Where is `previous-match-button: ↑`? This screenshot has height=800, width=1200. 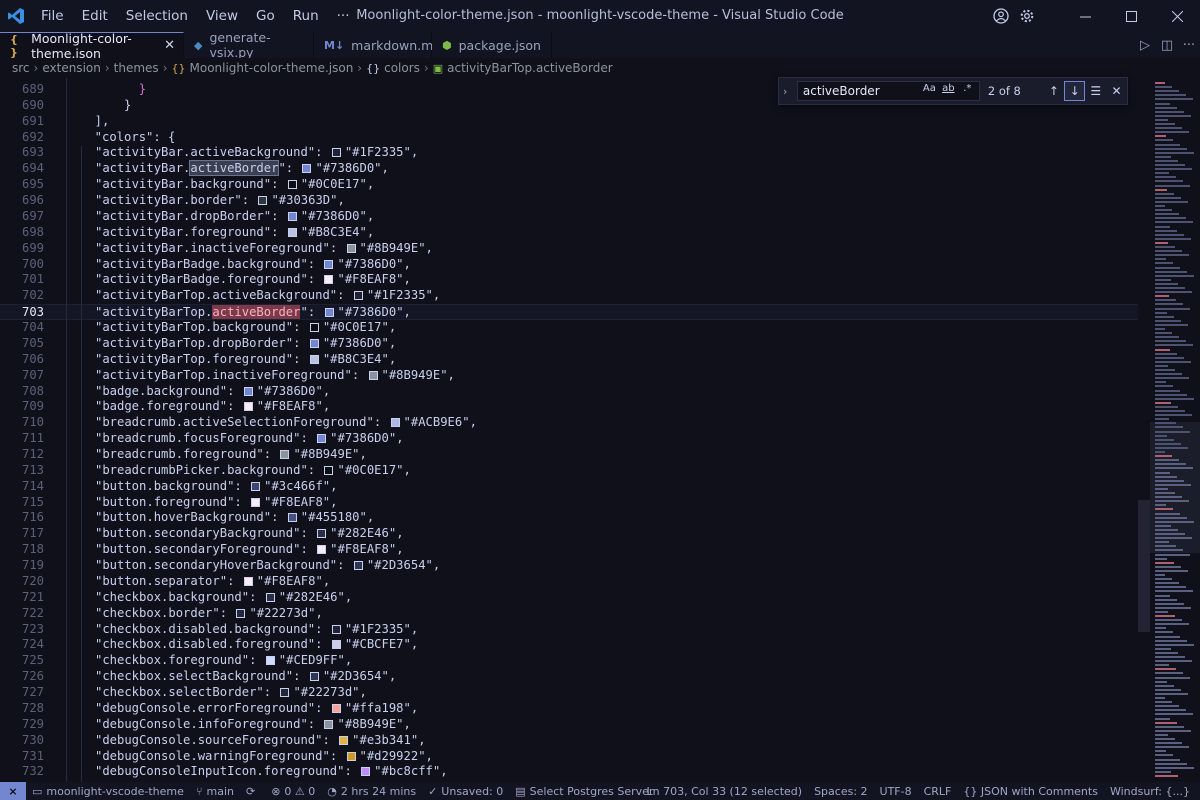 previous-match-button: ↑ is located at coordinates (1054, 91).